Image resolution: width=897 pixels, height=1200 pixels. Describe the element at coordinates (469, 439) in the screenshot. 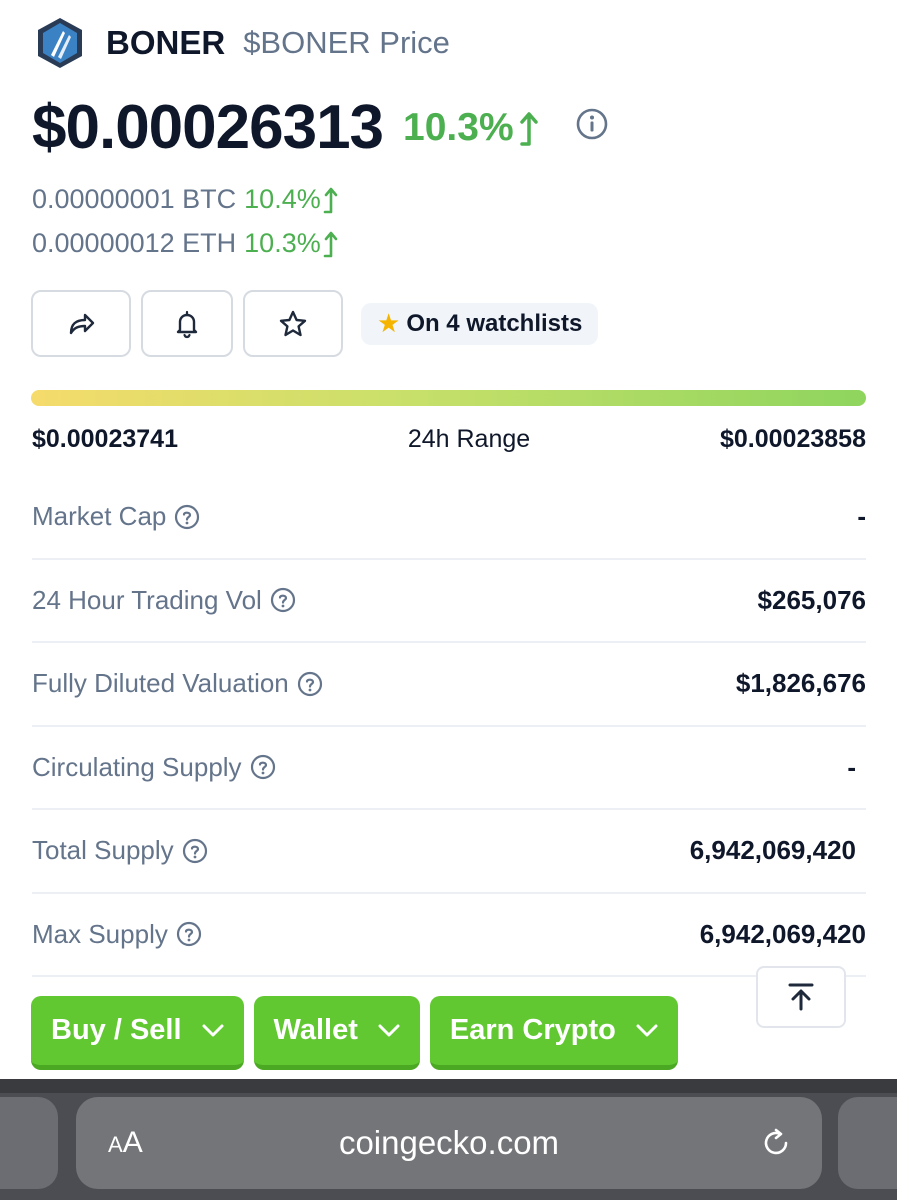

I see `range-label: 24h Range` at that location.